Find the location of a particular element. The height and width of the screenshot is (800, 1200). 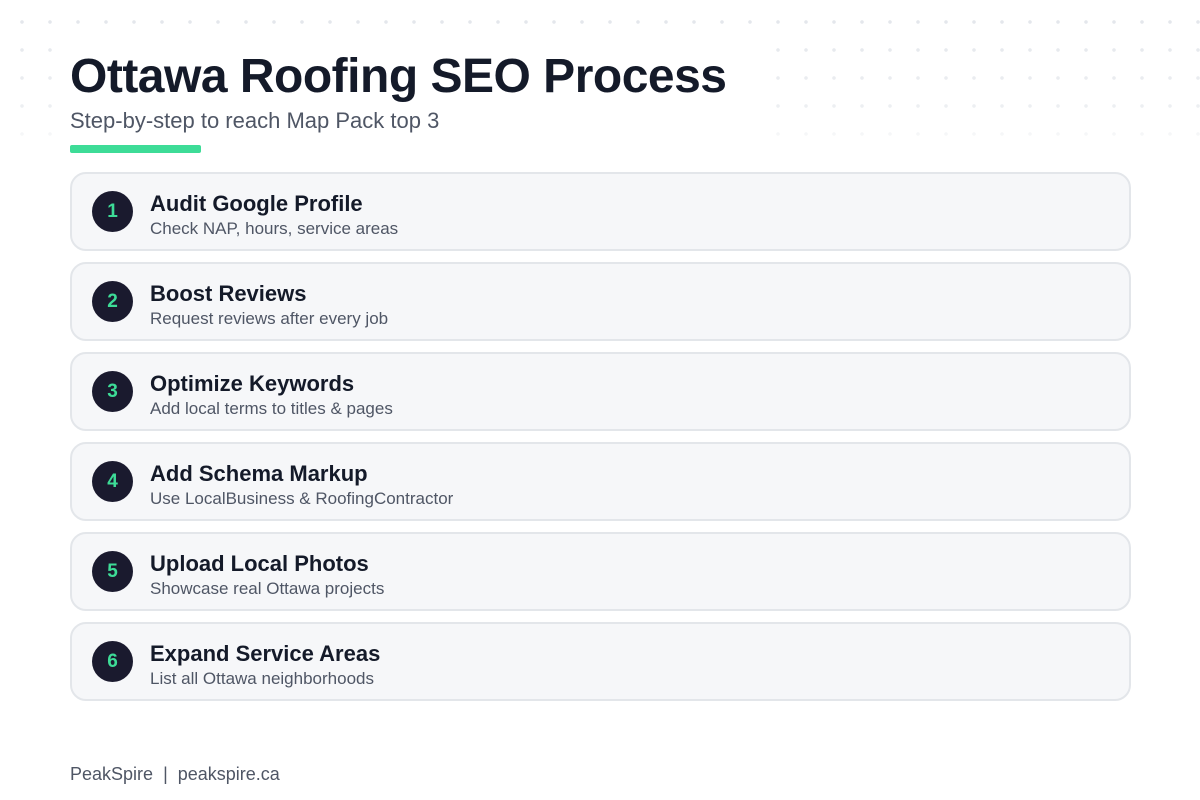

footer-brand: PeakSpire is located at coordinates (112, 774).